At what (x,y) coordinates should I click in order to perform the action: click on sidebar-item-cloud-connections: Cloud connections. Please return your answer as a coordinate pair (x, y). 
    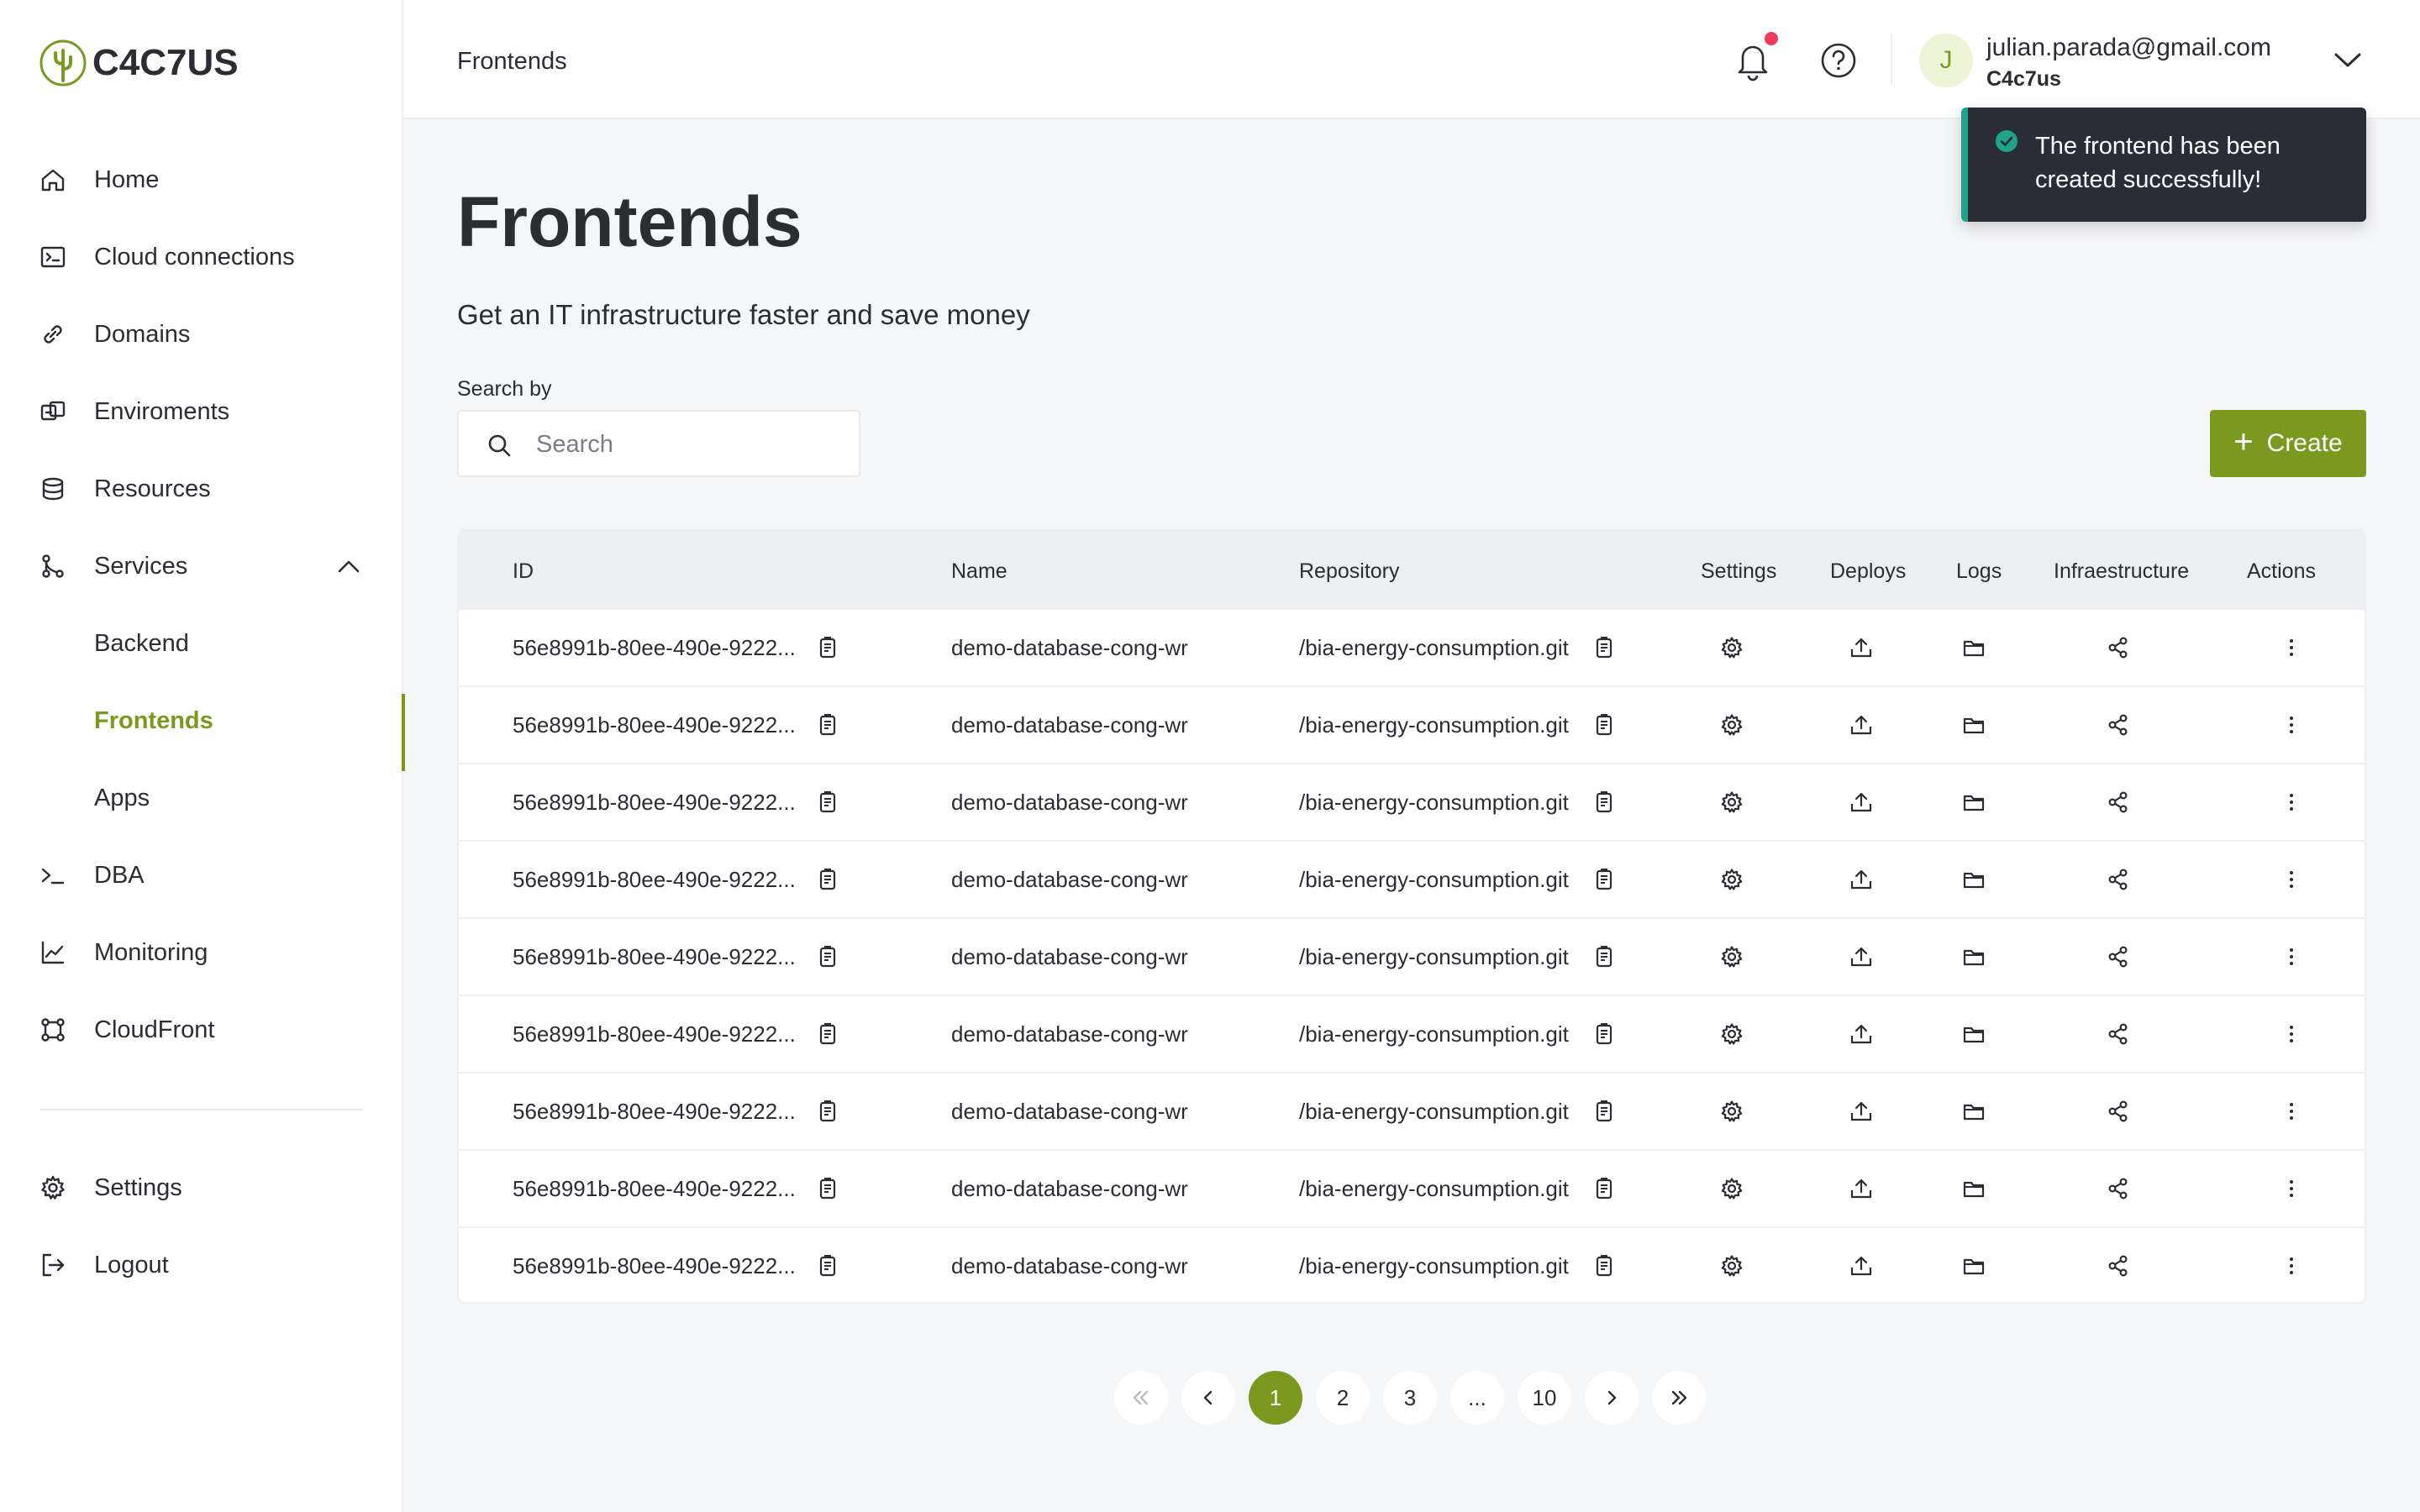
    Looking at the image, I should click on (202, 257).